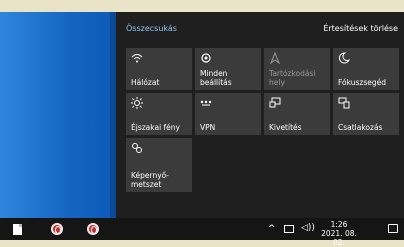 The image size is (404, 247). What do you see at coordinates (202, 232) in the screenshot?
I see `taskbar: ^ ◁)) 1:26 2021. 08. 02.` at bounding box center [202, 232].